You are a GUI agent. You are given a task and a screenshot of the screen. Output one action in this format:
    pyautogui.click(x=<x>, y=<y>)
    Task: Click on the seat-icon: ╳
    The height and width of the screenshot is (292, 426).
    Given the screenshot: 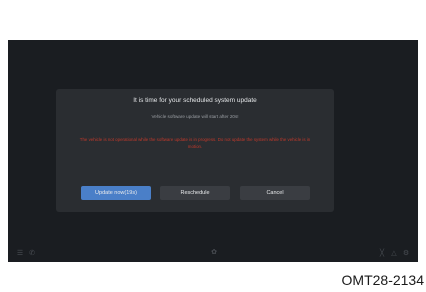 What is the action you would take?
    pyautogui.click(x=382, y=253)
    